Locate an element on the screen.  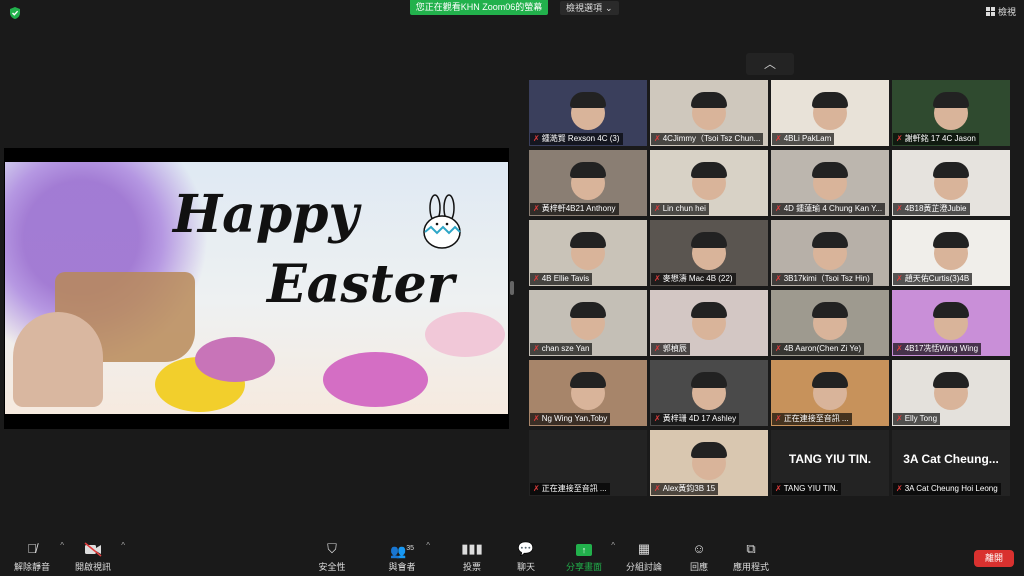
start-video-label: 開啟視訊 is located at coordinates (92, 567).